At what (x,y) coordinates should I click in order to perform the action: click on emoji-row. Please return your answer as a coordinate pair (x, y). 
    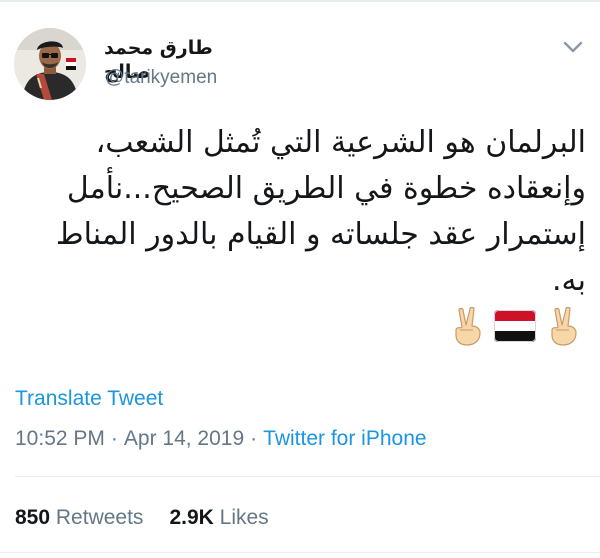
    Looking at the image, I should click on (517, 326).